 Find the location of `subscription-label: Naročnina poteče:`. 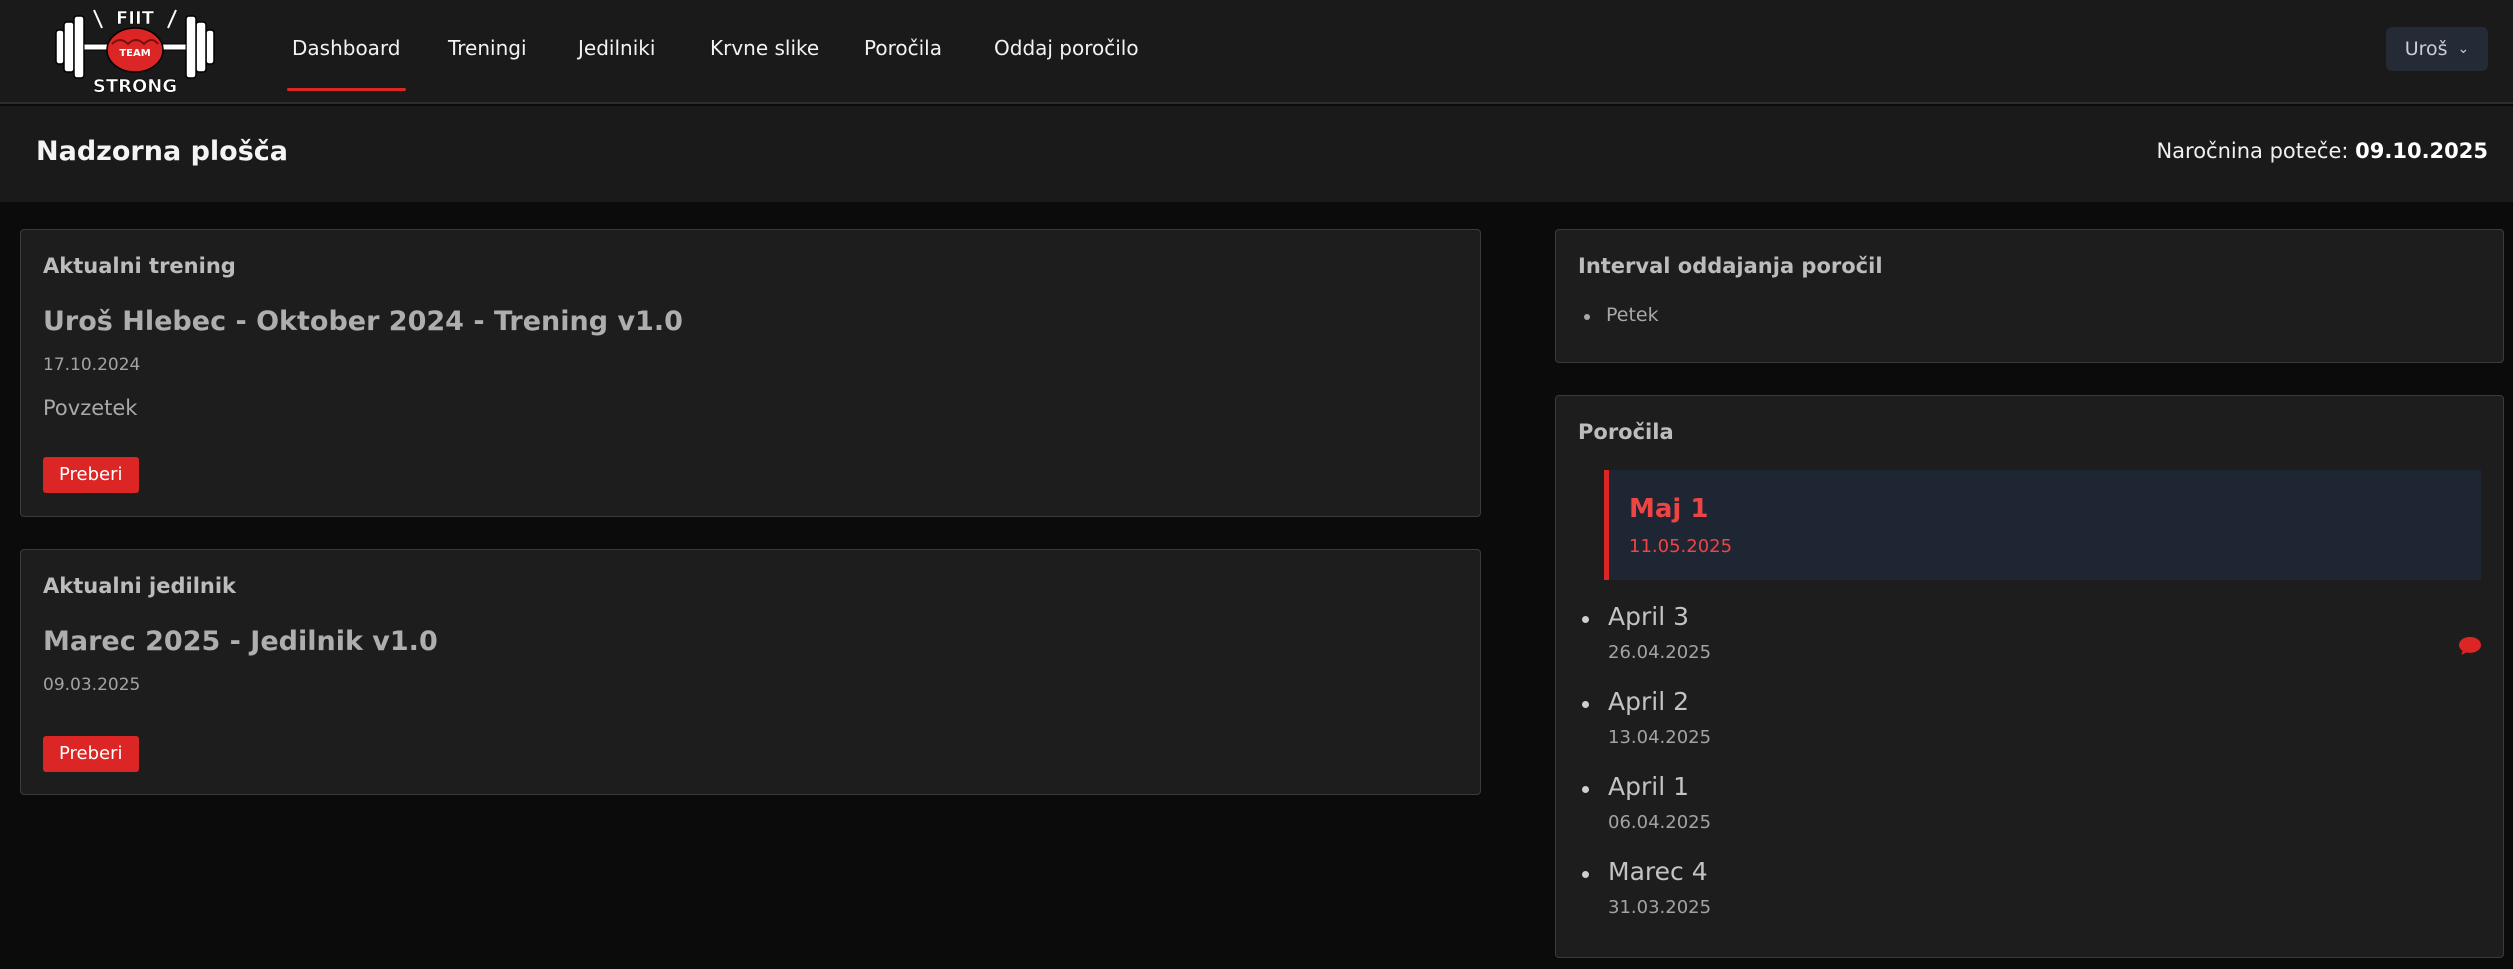

subscription-label: Naročnina poteče: is located at coordinates (2252, 151).